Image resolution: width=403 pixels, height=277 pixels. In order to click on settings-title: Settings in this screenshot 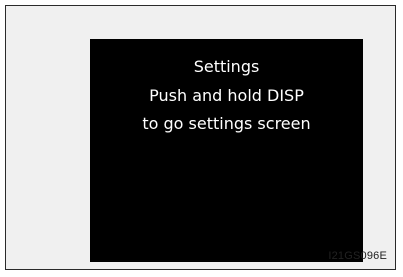, I will do `click(226, 66)`.